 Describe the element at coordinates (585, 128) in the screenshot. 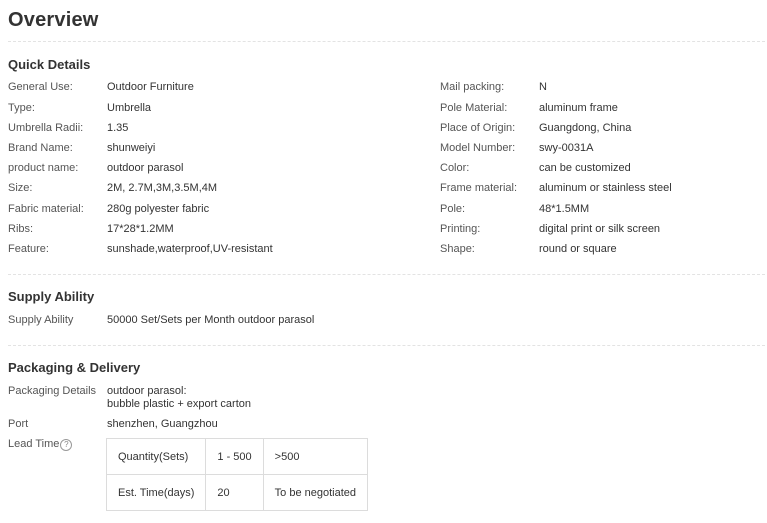

I see `spec-value: Guangdong, China` at that location.